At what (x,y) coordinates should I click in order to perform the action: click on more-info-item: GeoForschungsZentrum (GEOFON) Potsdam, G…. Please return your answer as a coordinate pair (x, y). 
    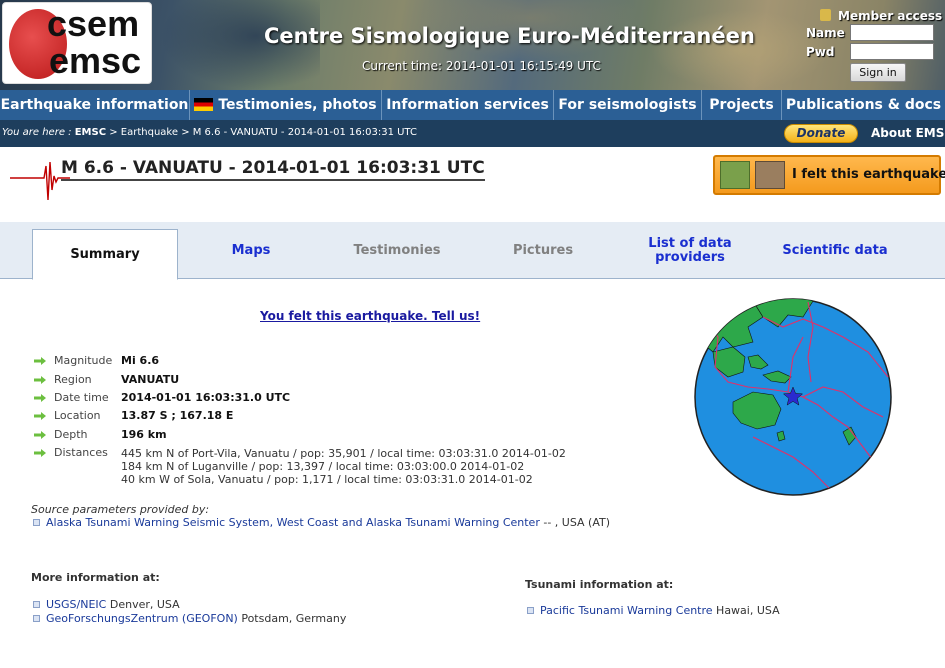
    Looking at the image, I should click on (189, 618).